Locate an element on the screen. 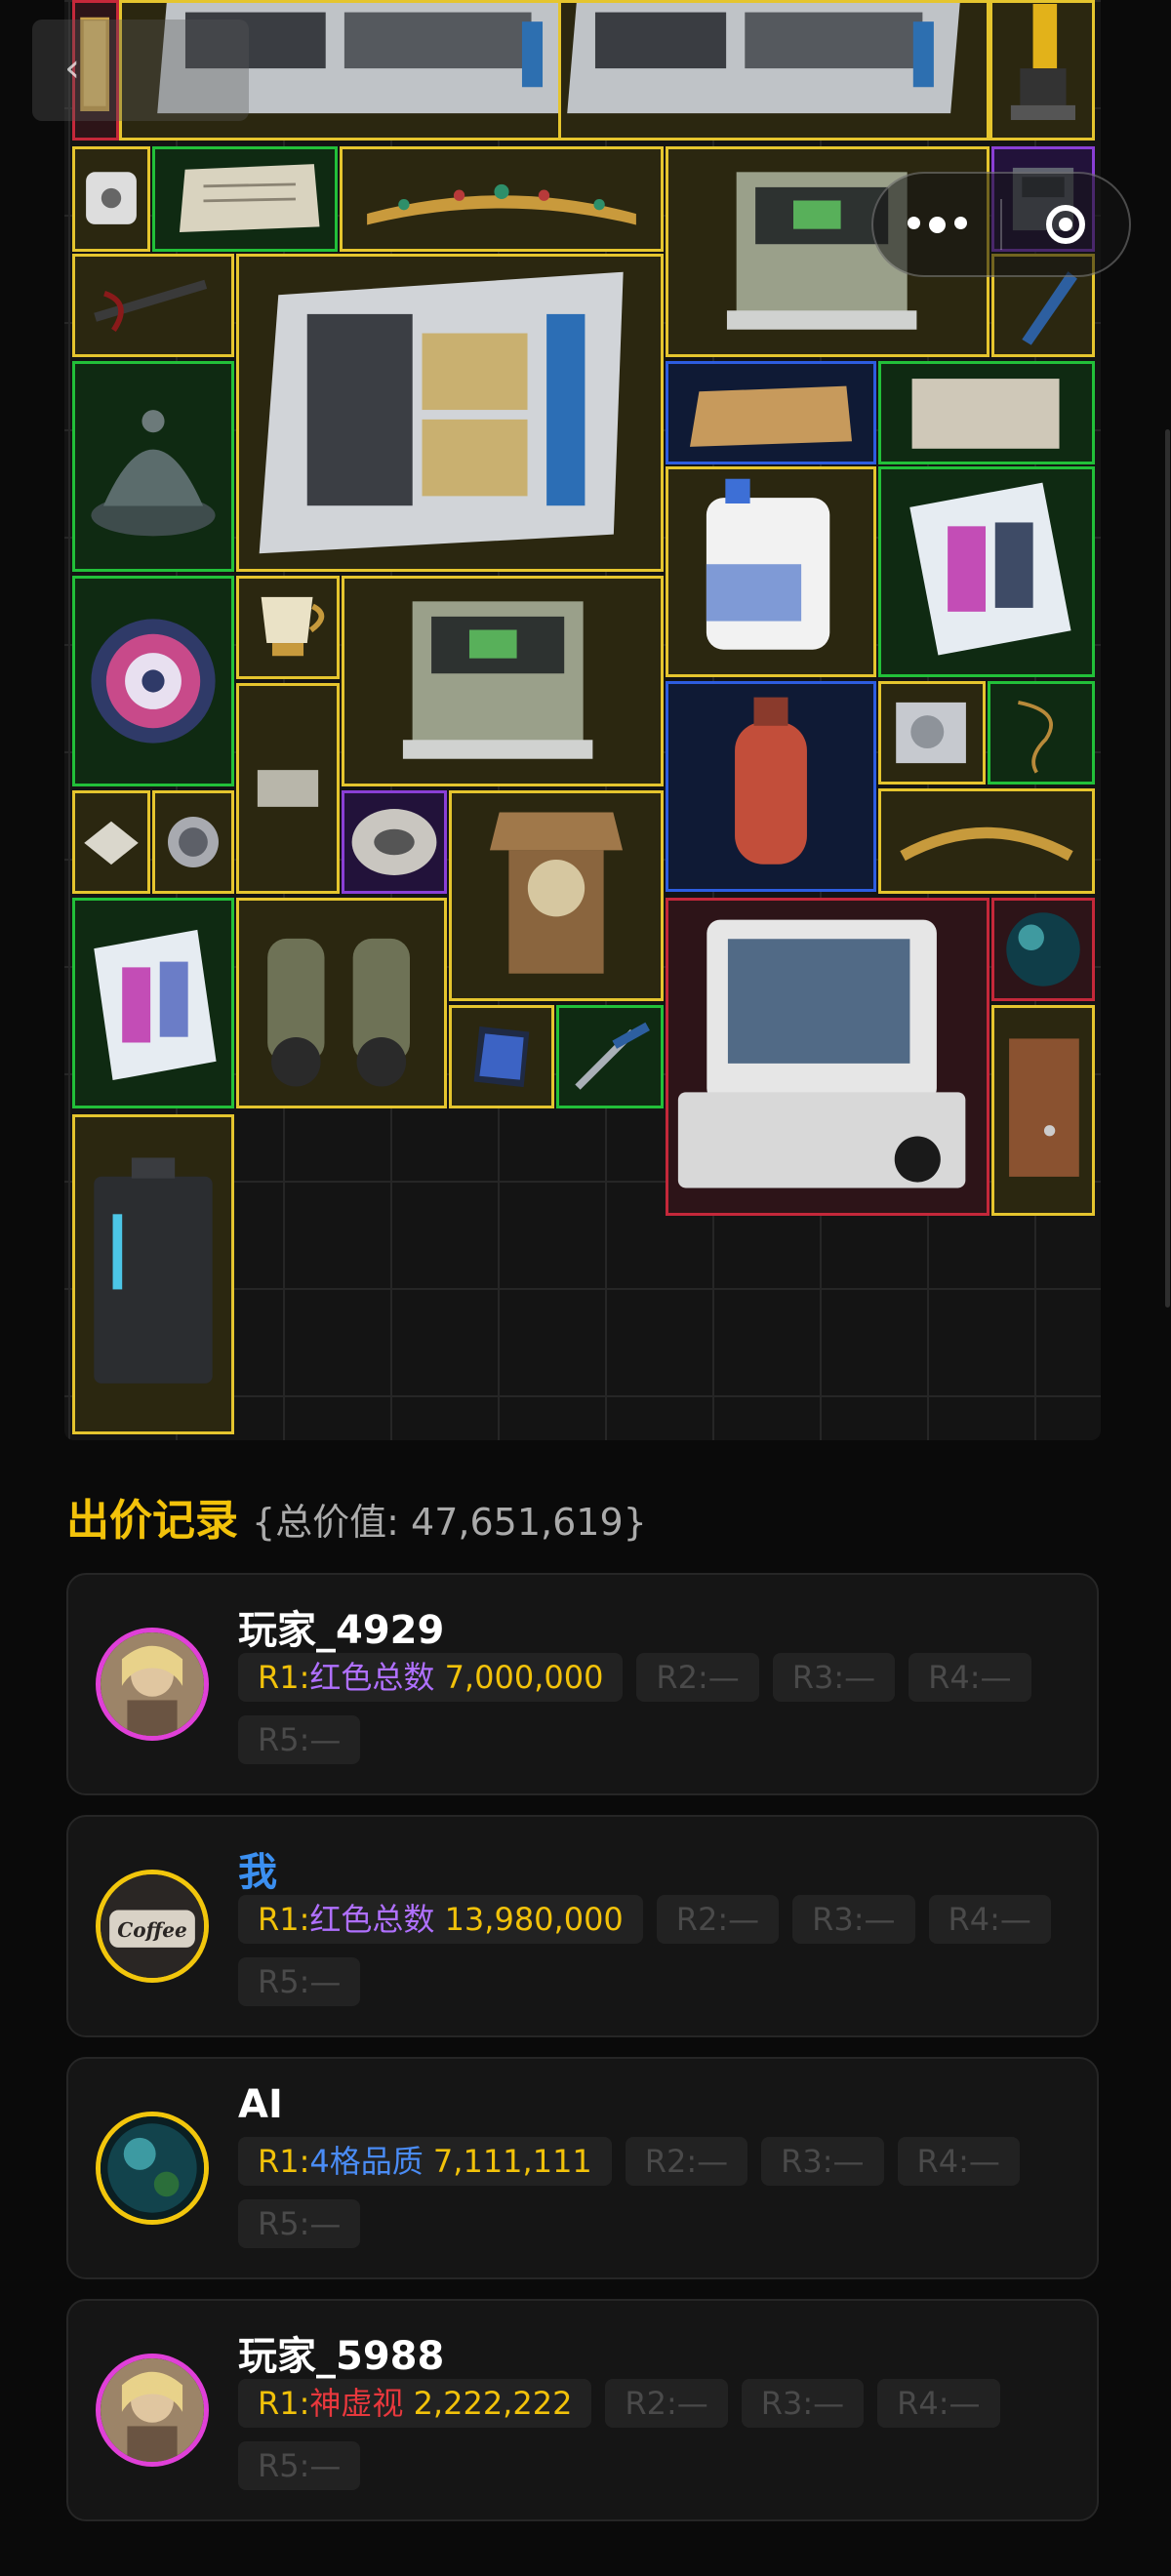 This screenshot has height=2576, width=1171. golden-cup-item is located at coordinates (288, 627).